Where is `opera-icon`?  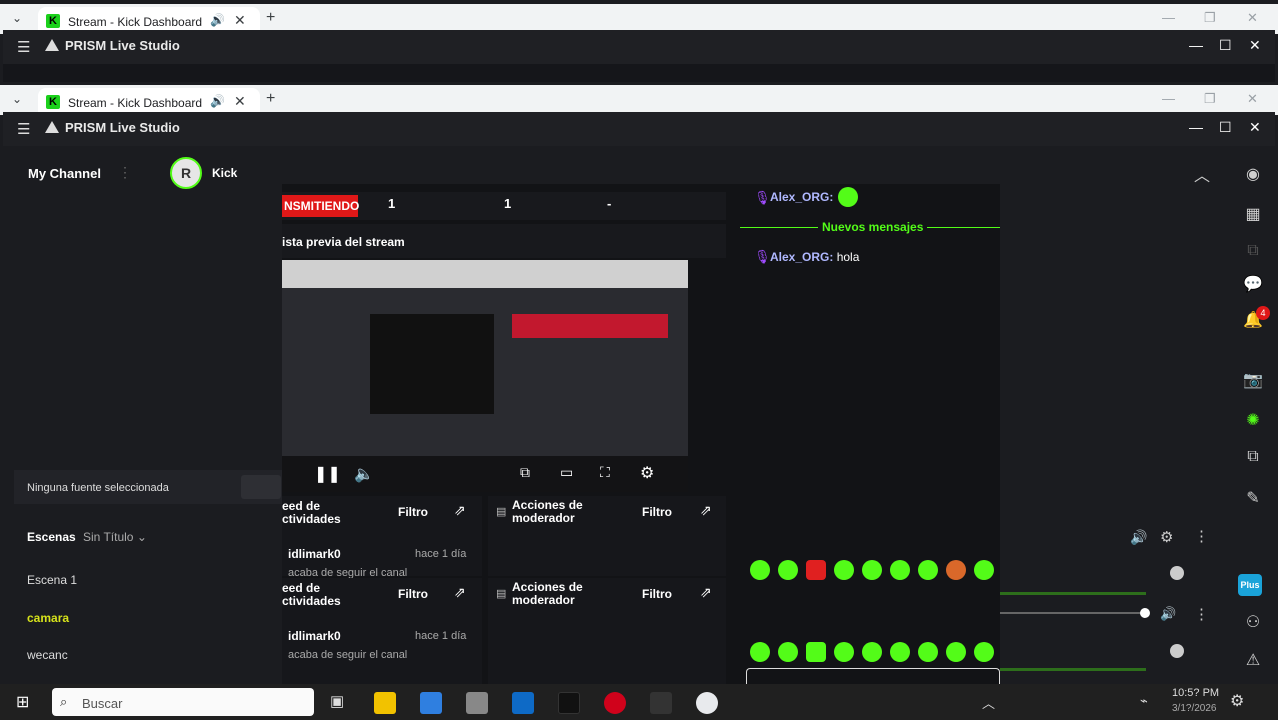
opera-icon is located at coordinates (615, 703).